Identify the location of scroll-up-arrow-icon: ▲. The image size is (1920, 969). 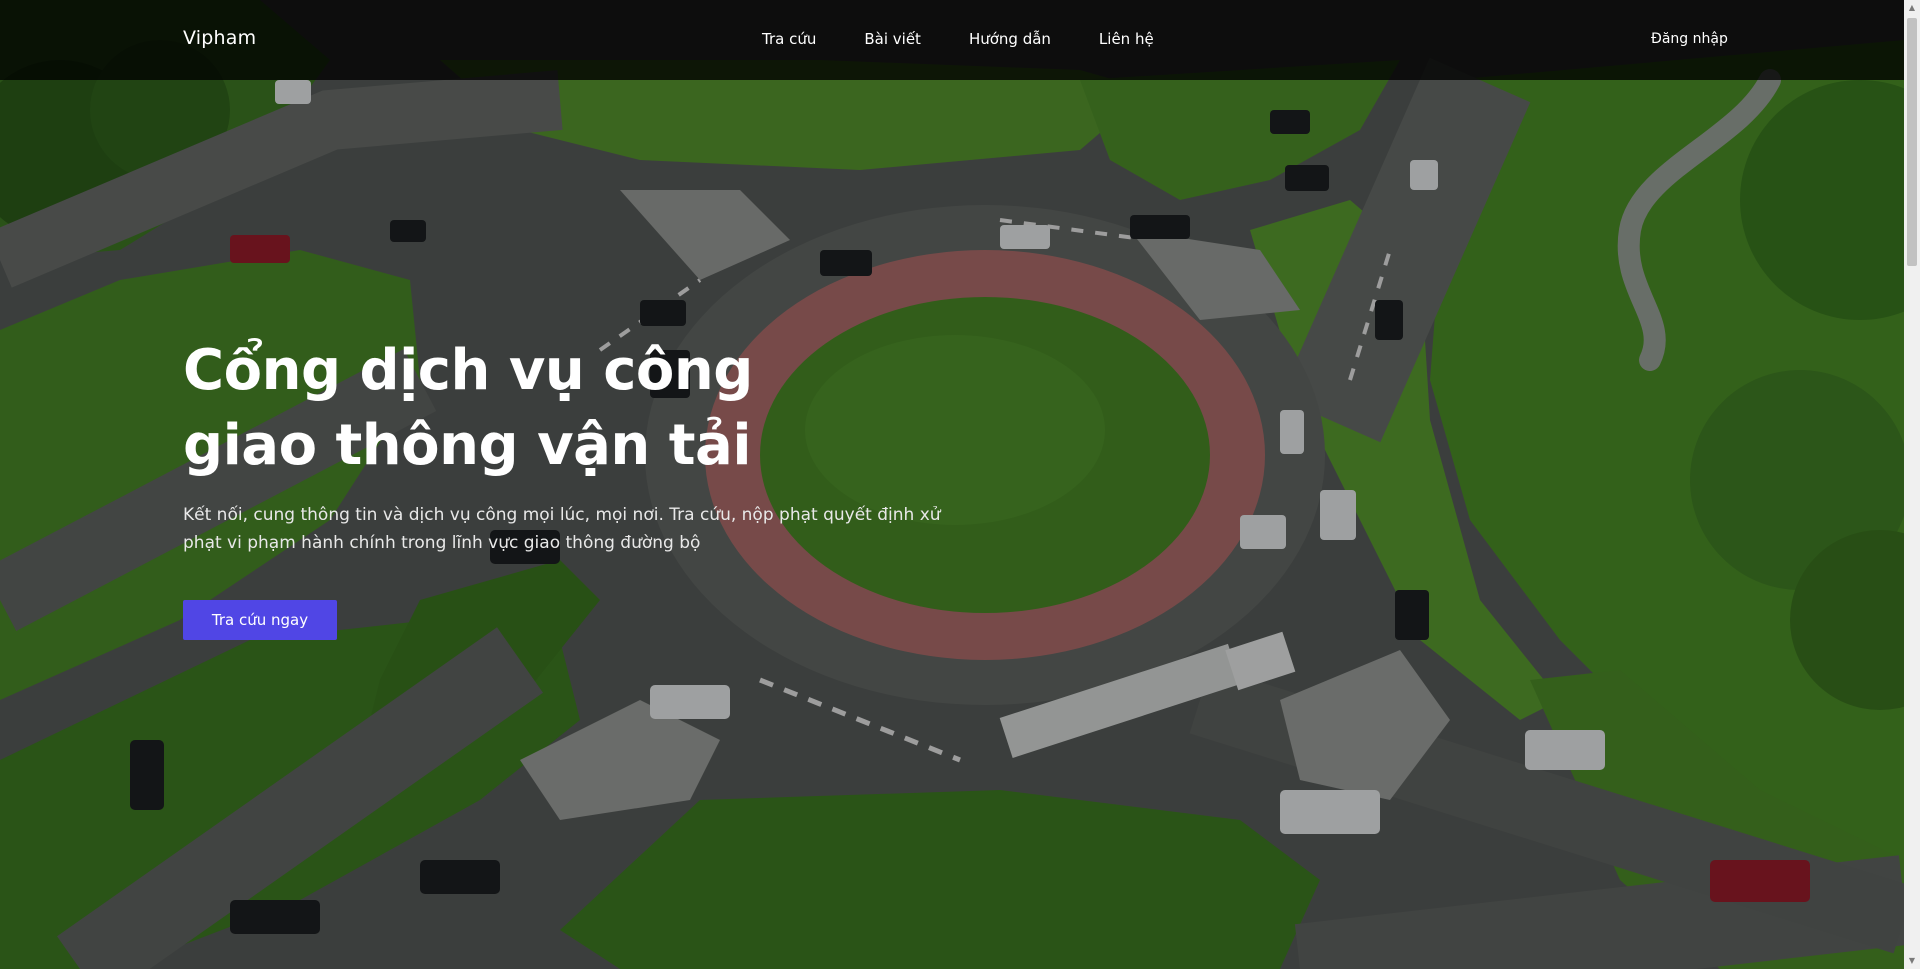
(1912, 8).